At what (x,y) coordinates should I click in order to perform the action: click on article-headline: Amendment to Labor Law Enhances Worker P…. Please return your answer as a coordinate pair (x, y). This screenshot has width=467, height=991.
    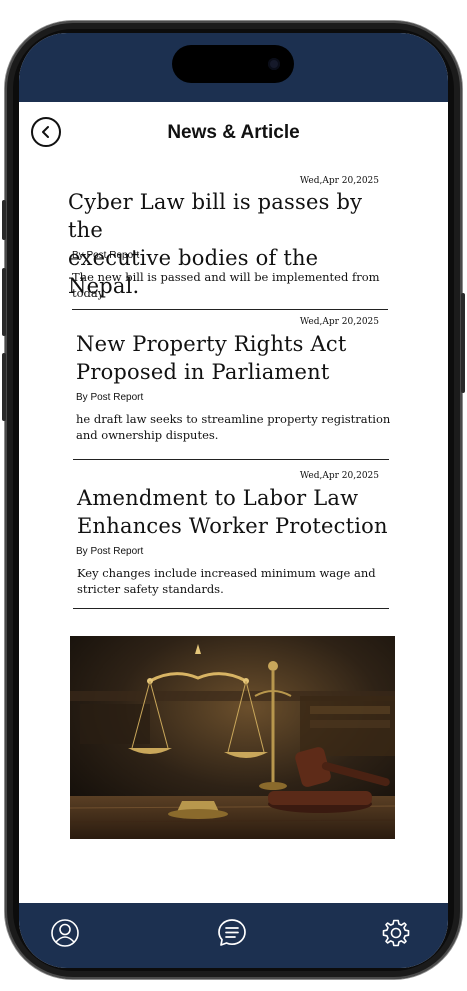
    Looking at the image, I should click on (232, 512).